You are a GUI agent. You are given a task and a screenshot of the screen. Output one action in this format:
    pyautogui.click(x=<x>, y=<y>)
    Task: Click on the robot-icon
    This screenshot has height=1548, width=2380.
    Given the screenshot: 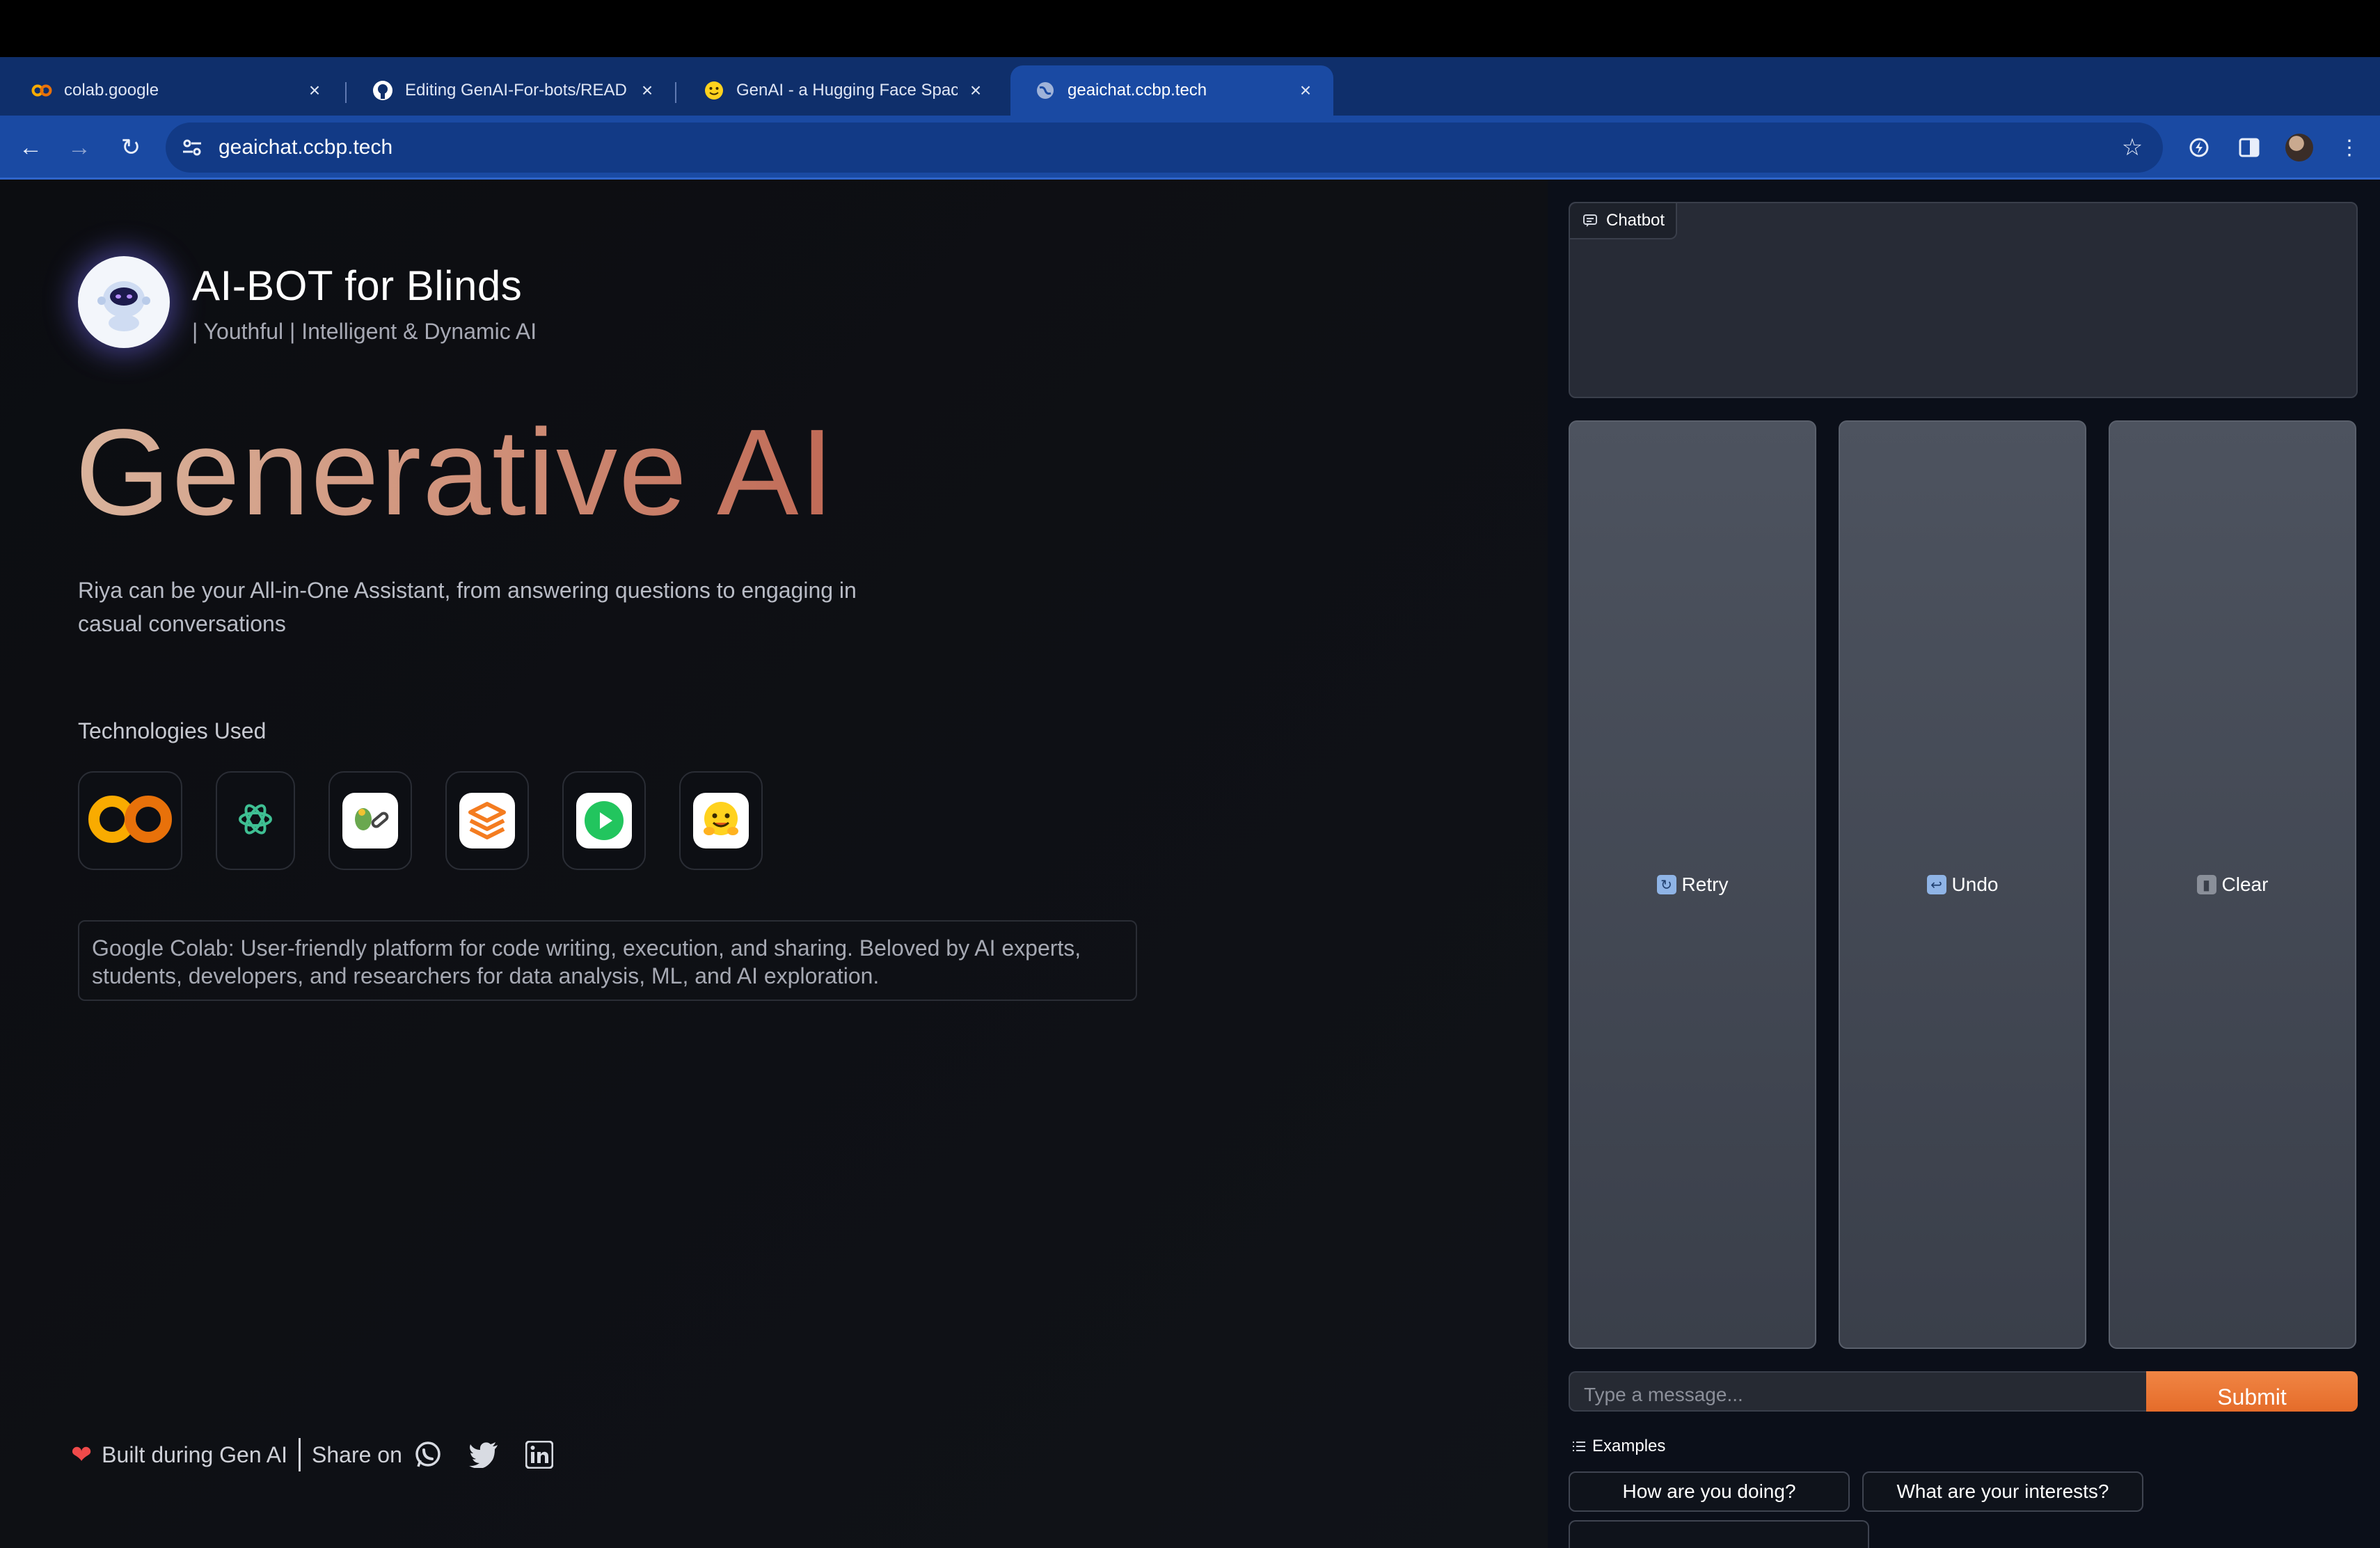 What is the action you would take?
    pyautogui.click(x=124, y=306)
    